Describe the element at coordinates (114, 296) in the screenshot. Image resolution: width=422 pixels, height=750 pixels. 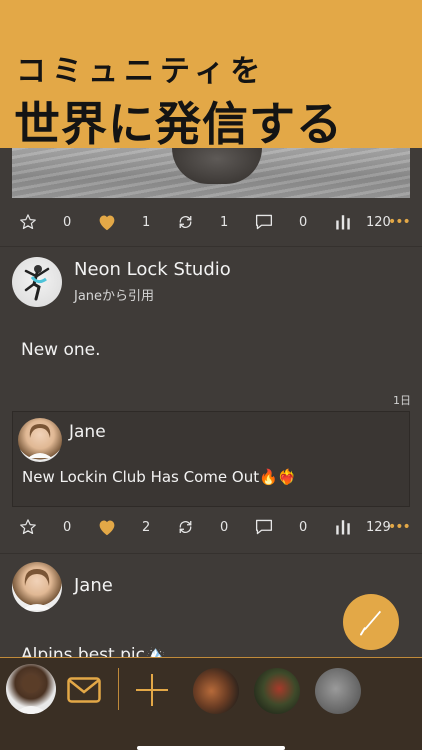
I see `quoted-from-label: Janeから引用` at that location.